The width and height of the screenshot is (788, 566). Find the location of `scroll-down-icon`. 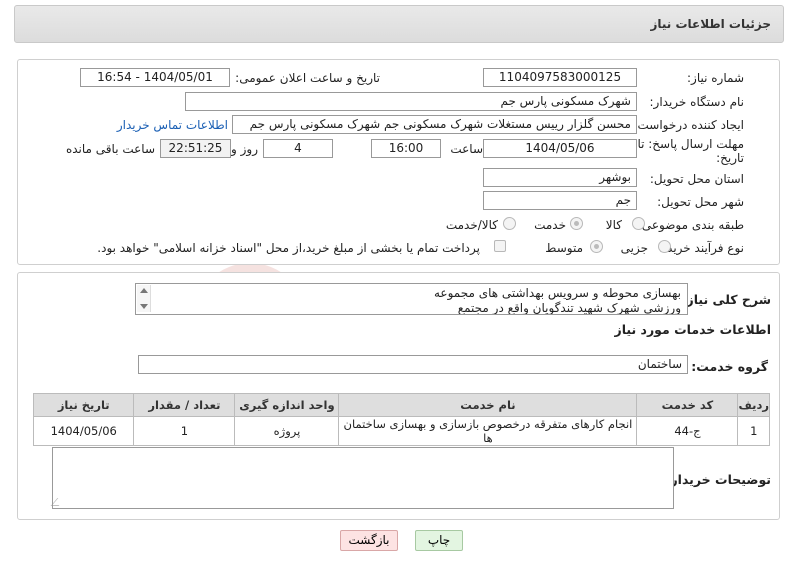

scroll-down-icon is located at coordinates (144, 306).